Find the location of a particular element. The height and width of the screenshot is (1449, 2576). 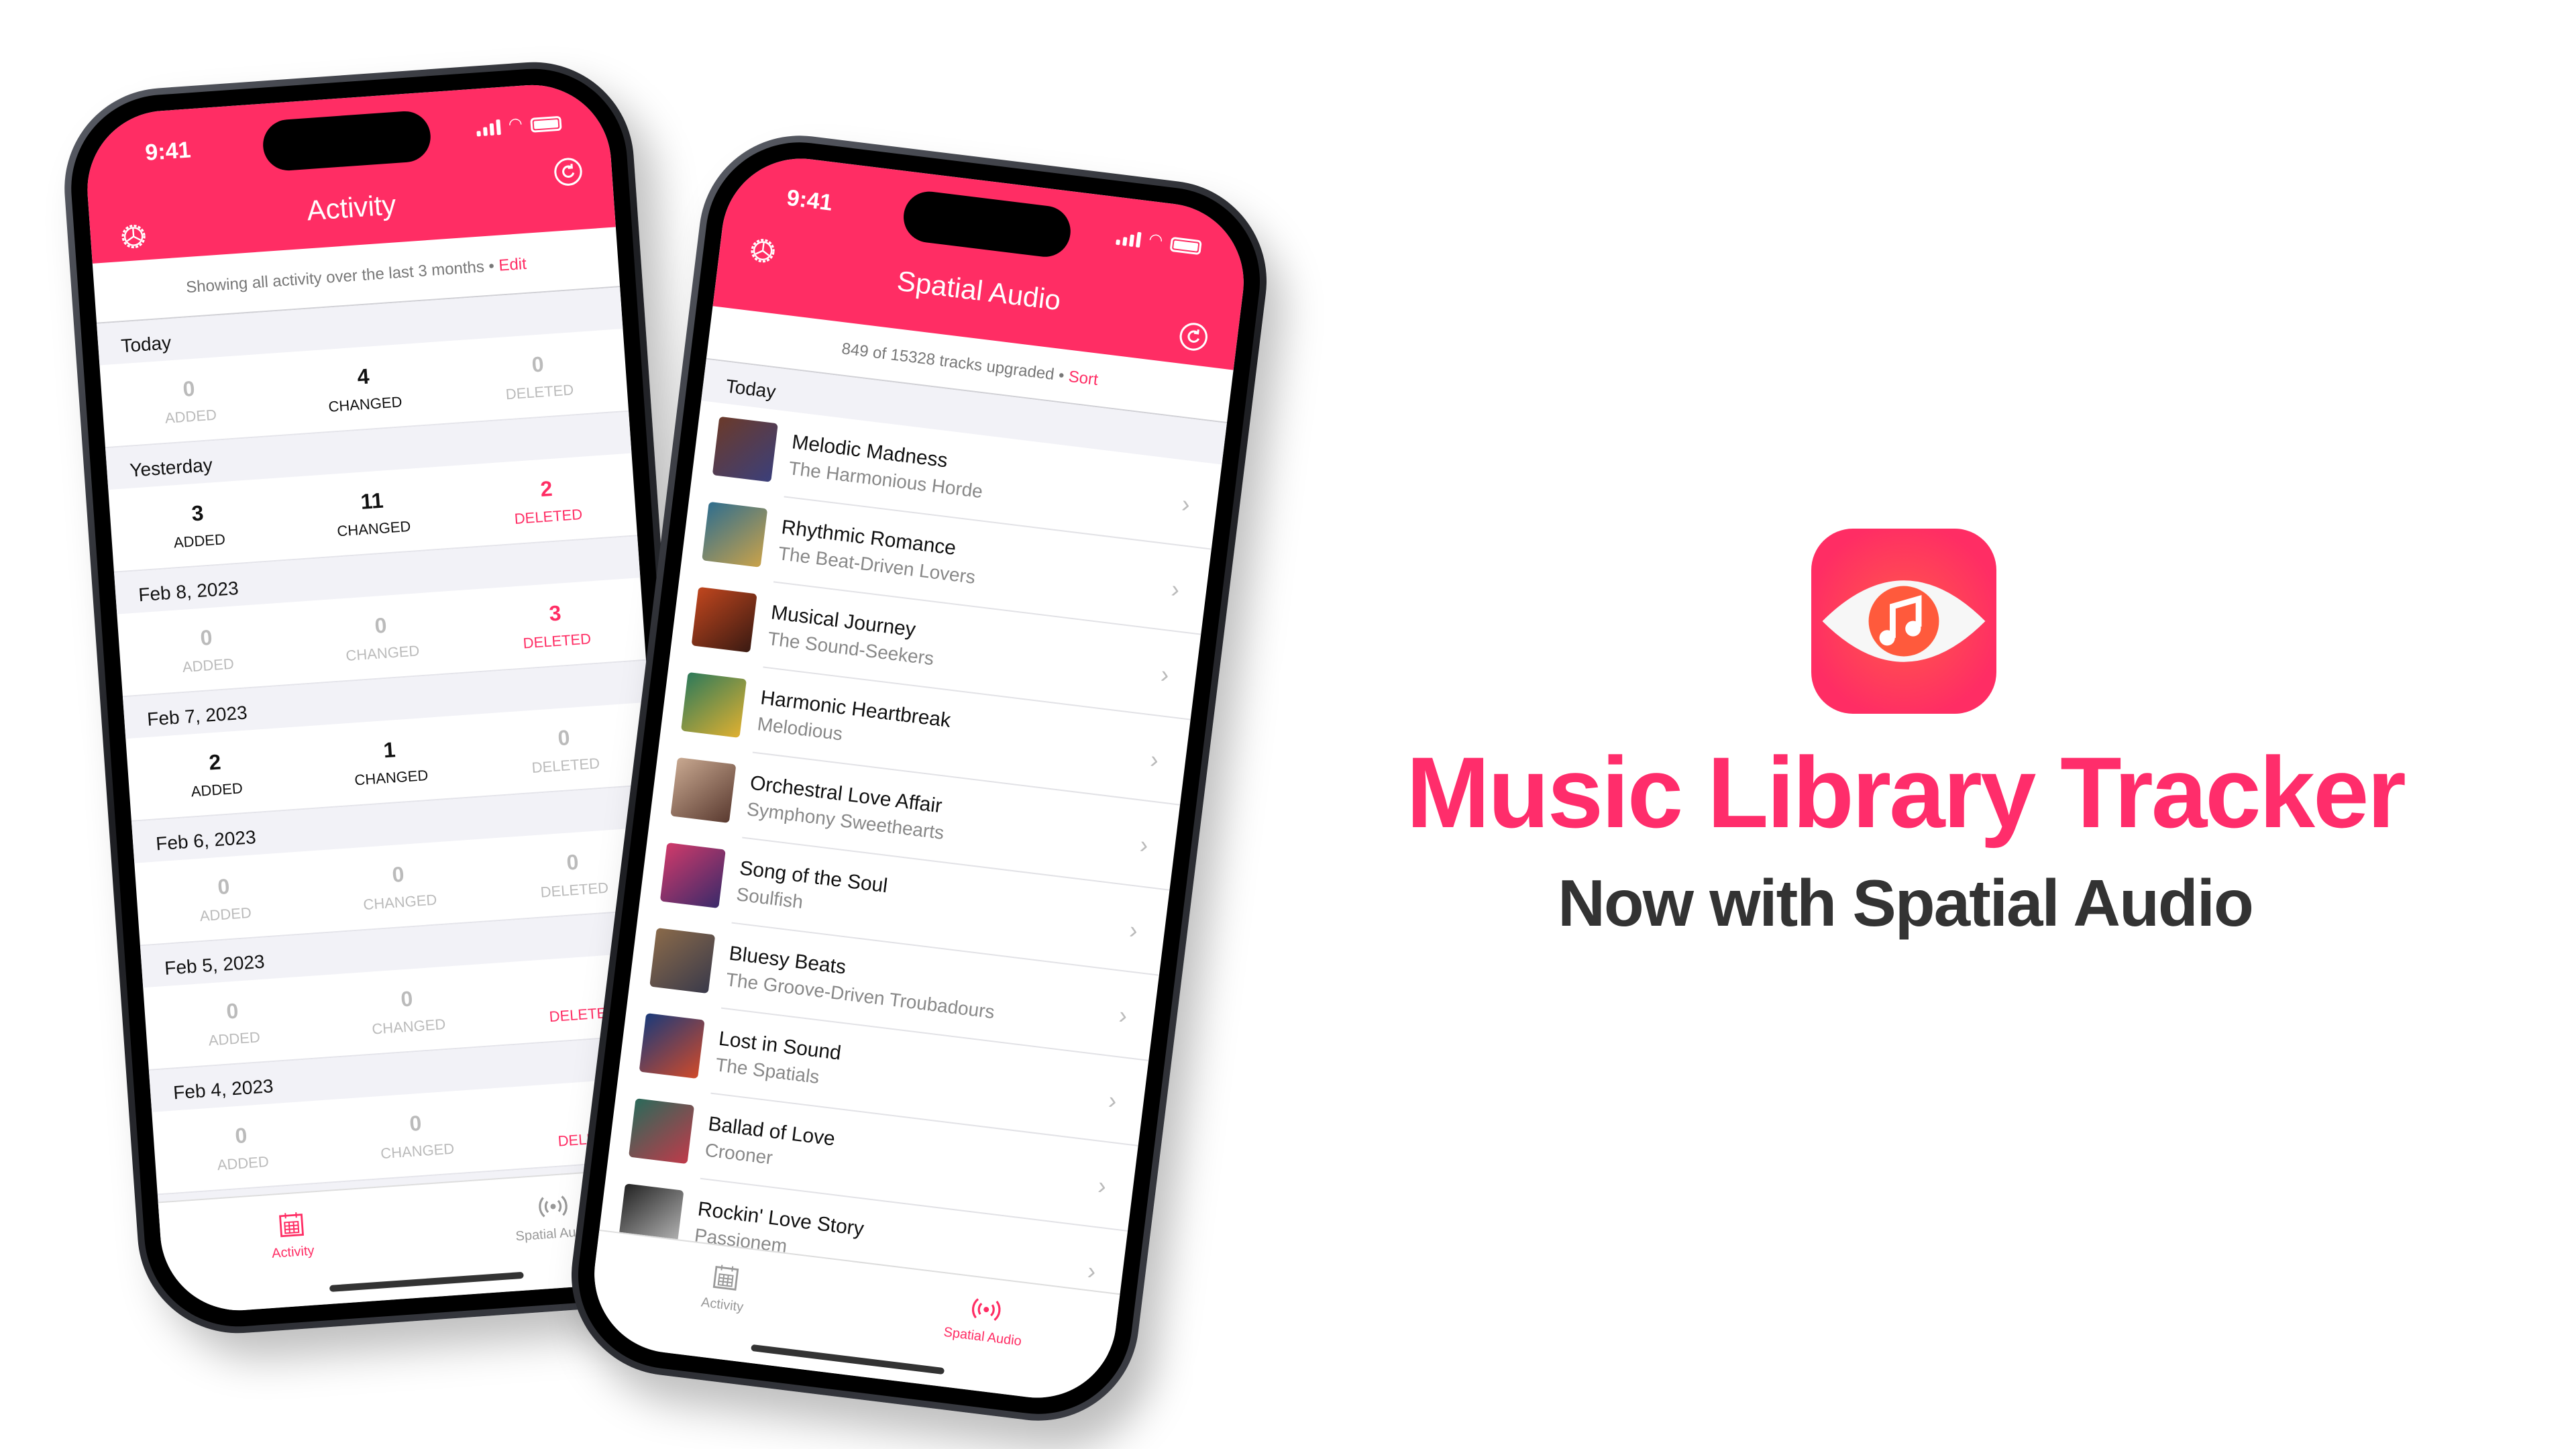

stat-changed: 11 CHANGED is located at coordinates (372, 512).